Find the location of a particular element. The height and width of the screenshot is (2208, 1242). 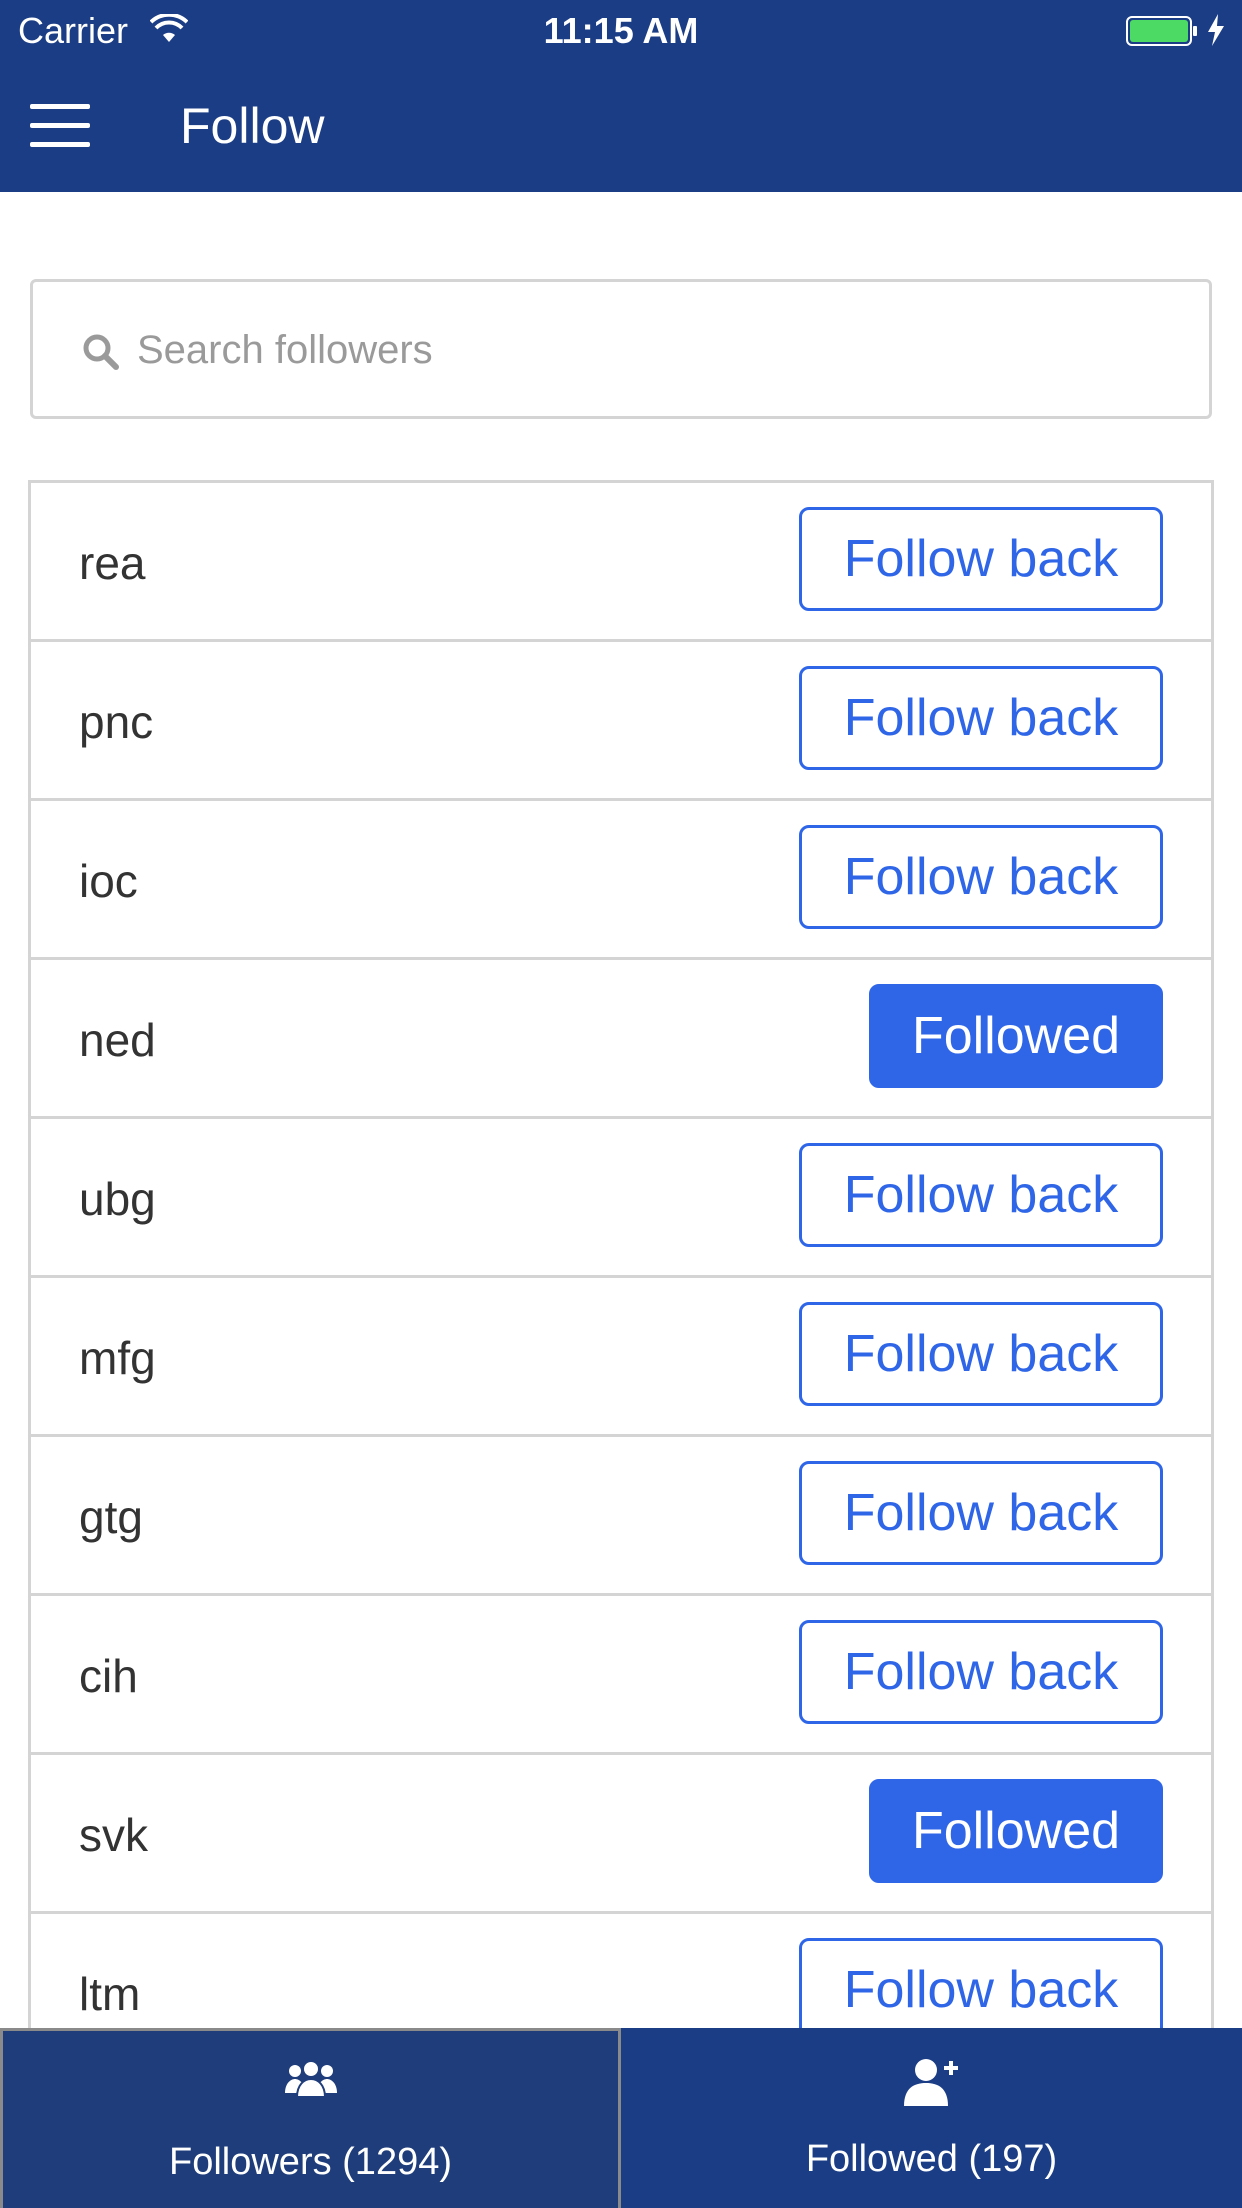

list-item: svk Followed is located at coordinates (621, 1834).